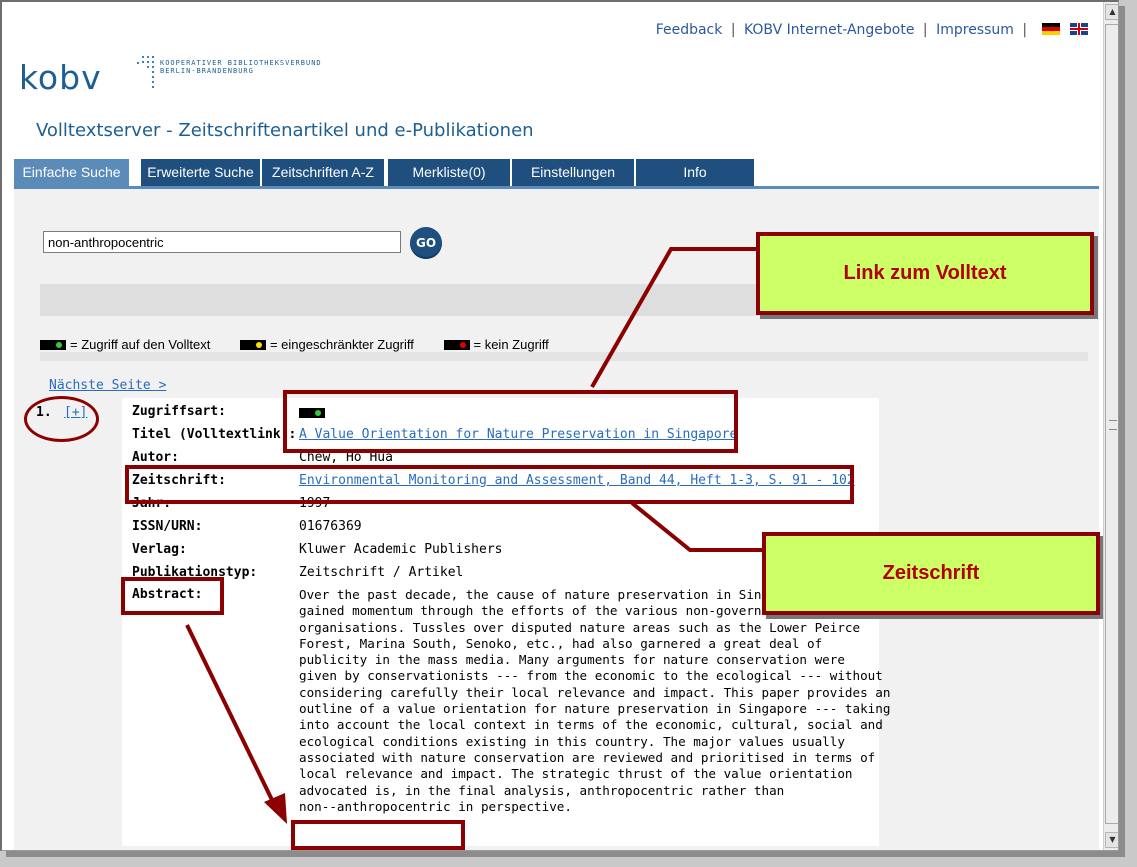  What do you see at coordinates (931, 573) in the screenshot?
I see `callout-zeitschrift: Zeitschrift` at bounding box center [931, 573].